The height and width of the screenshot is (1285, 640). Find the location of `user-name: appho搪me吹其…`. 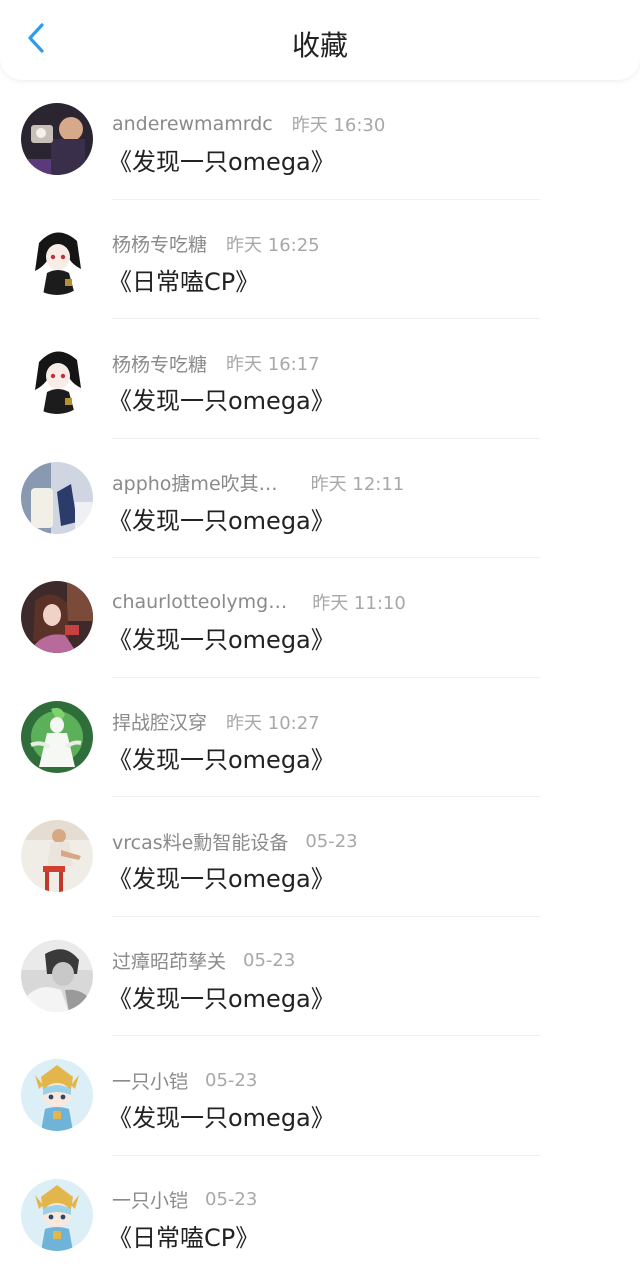

user-name: appho搪me吹其… is located at coordinates (195, 482).